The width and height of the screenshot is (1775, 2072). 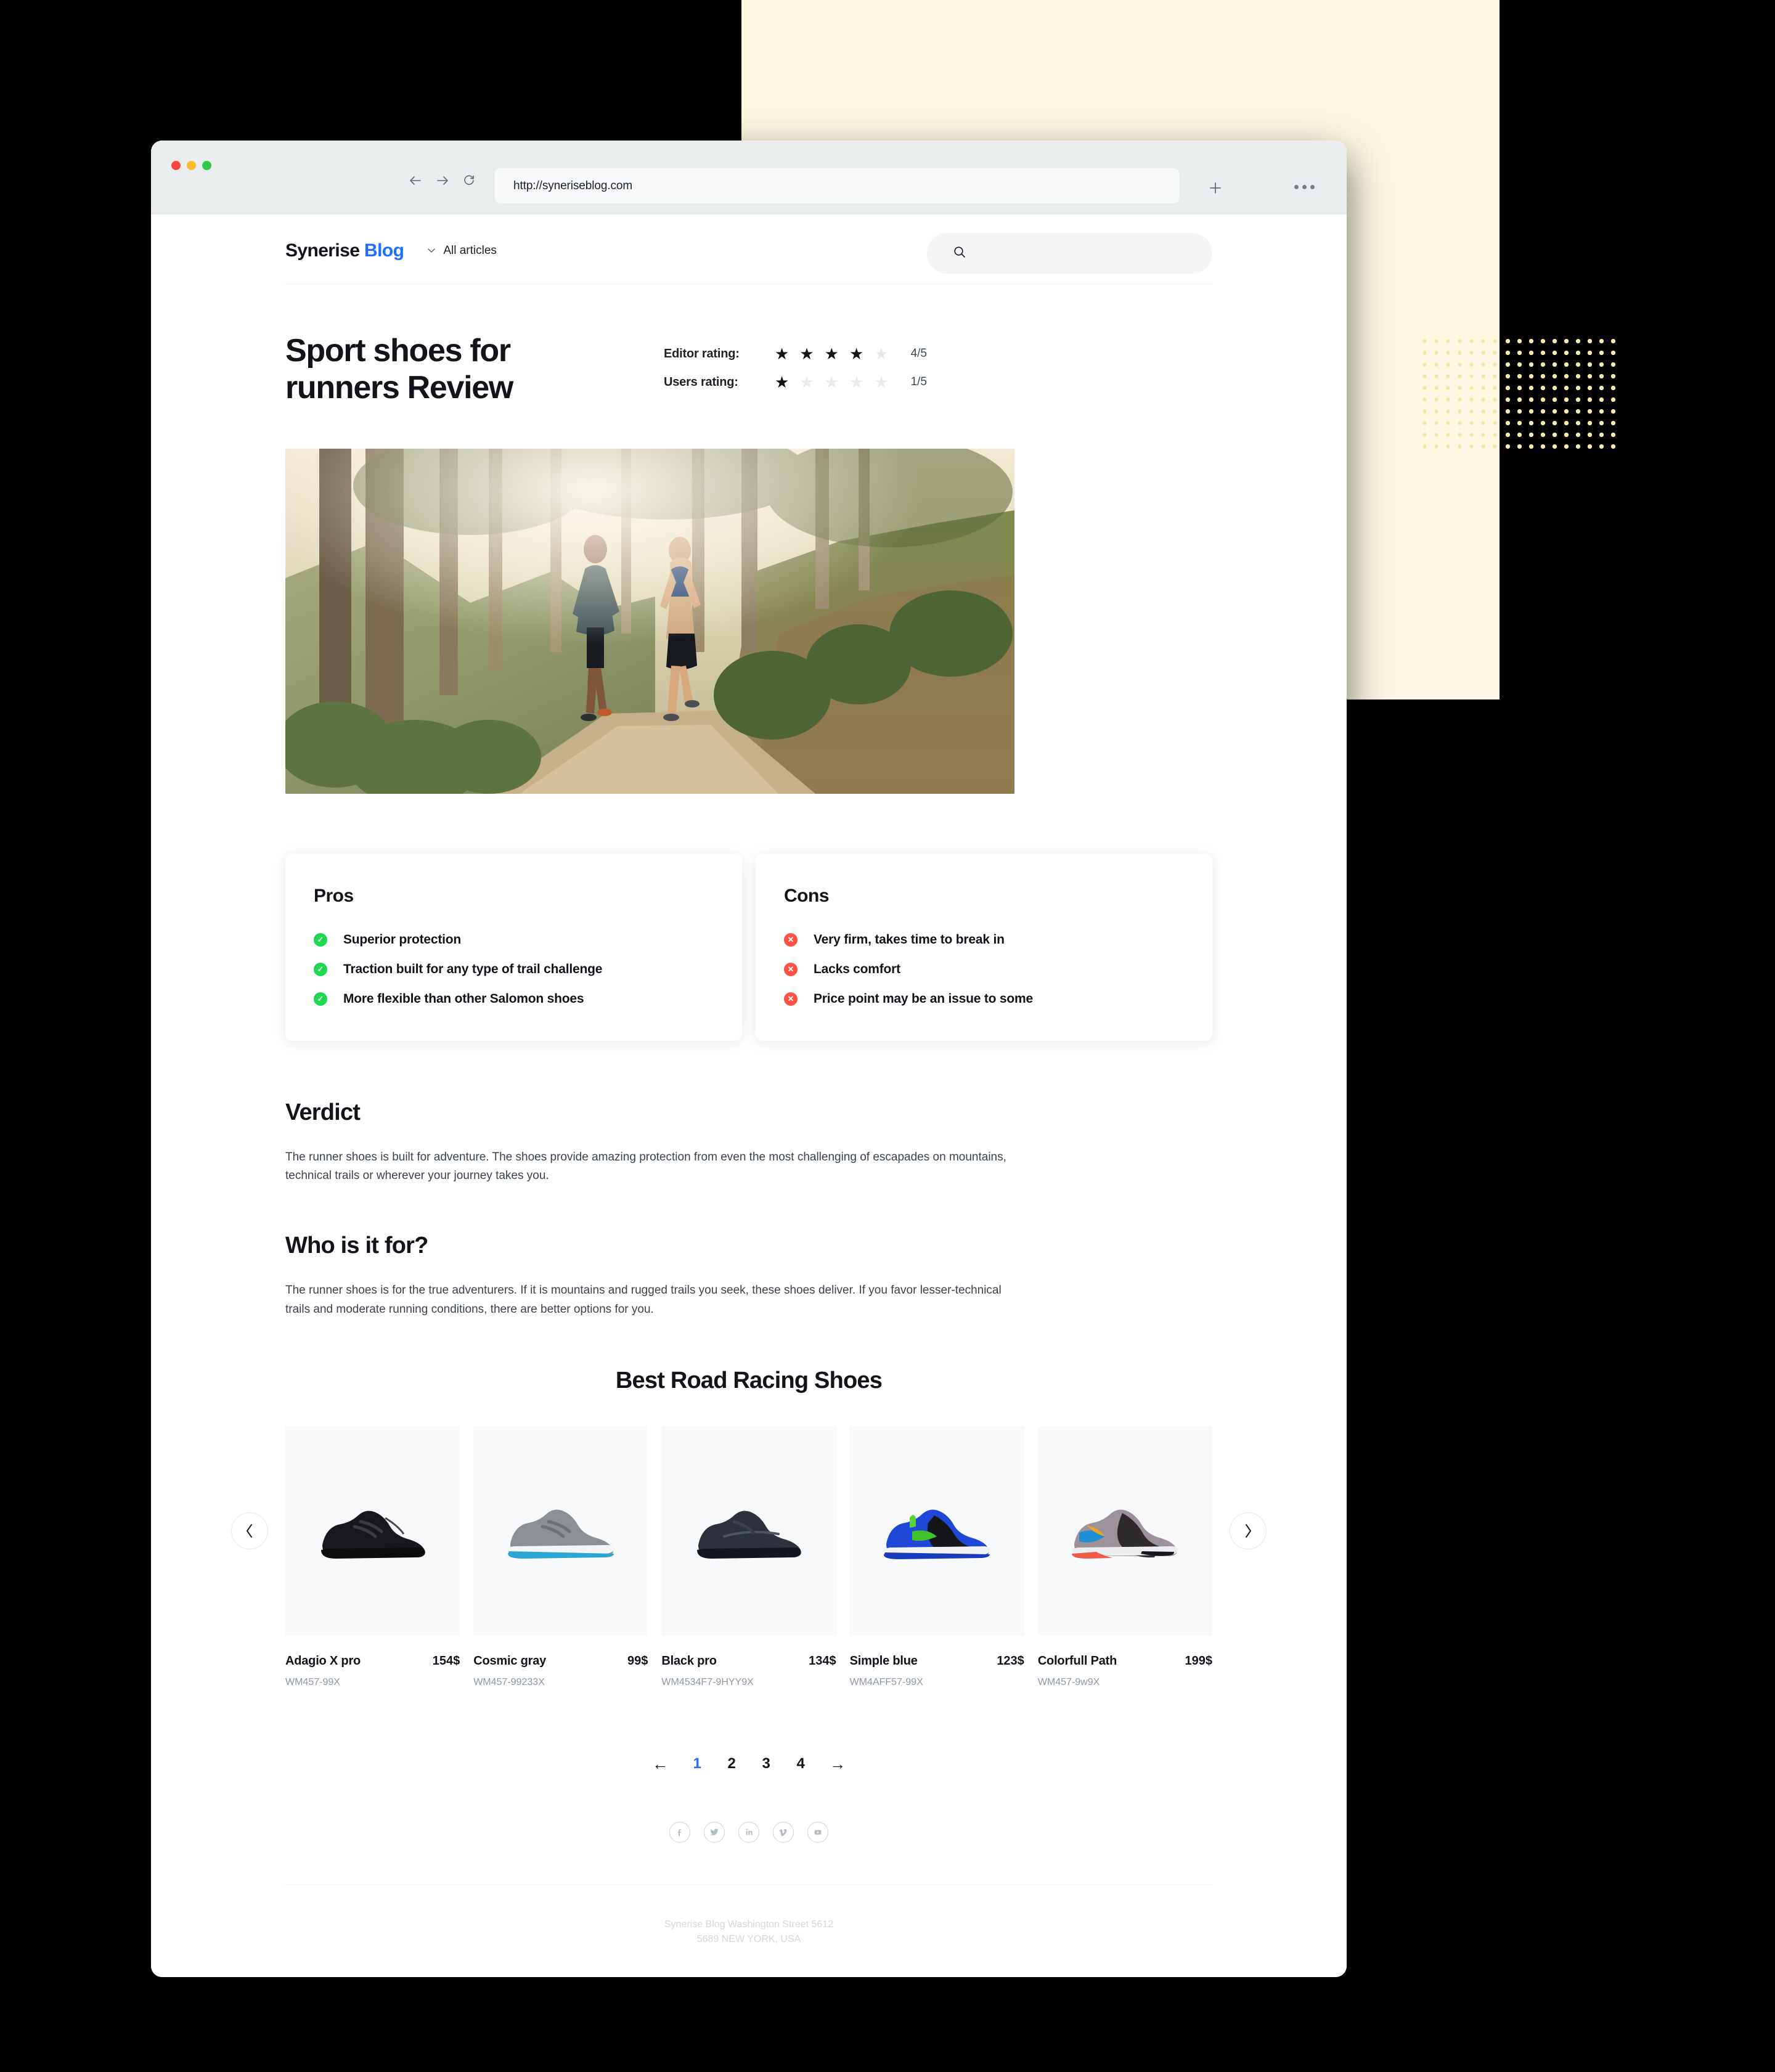 I want to click on product-card: Adagio X pro 154$ WM457-99X, so click(x=372, y=1557).